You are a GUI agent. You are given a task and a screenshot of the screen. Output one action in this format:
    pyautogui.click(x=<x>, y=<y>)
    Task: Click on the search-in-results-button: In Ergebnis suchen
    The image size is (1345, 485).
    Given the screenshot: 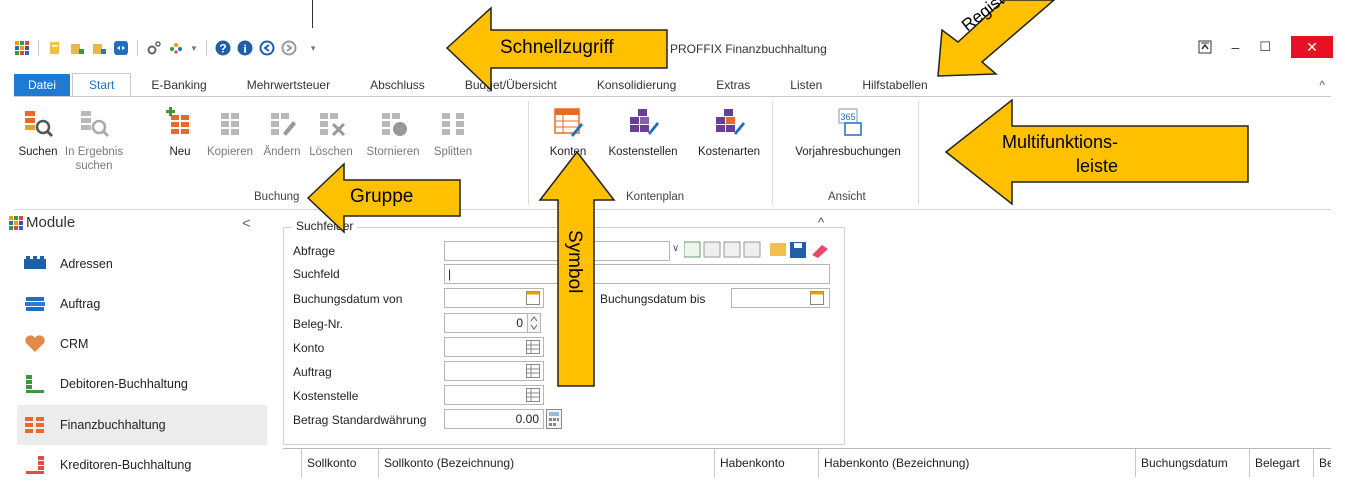 What is the action you would take?
    pyautogui.click(x=94, y=139)
    